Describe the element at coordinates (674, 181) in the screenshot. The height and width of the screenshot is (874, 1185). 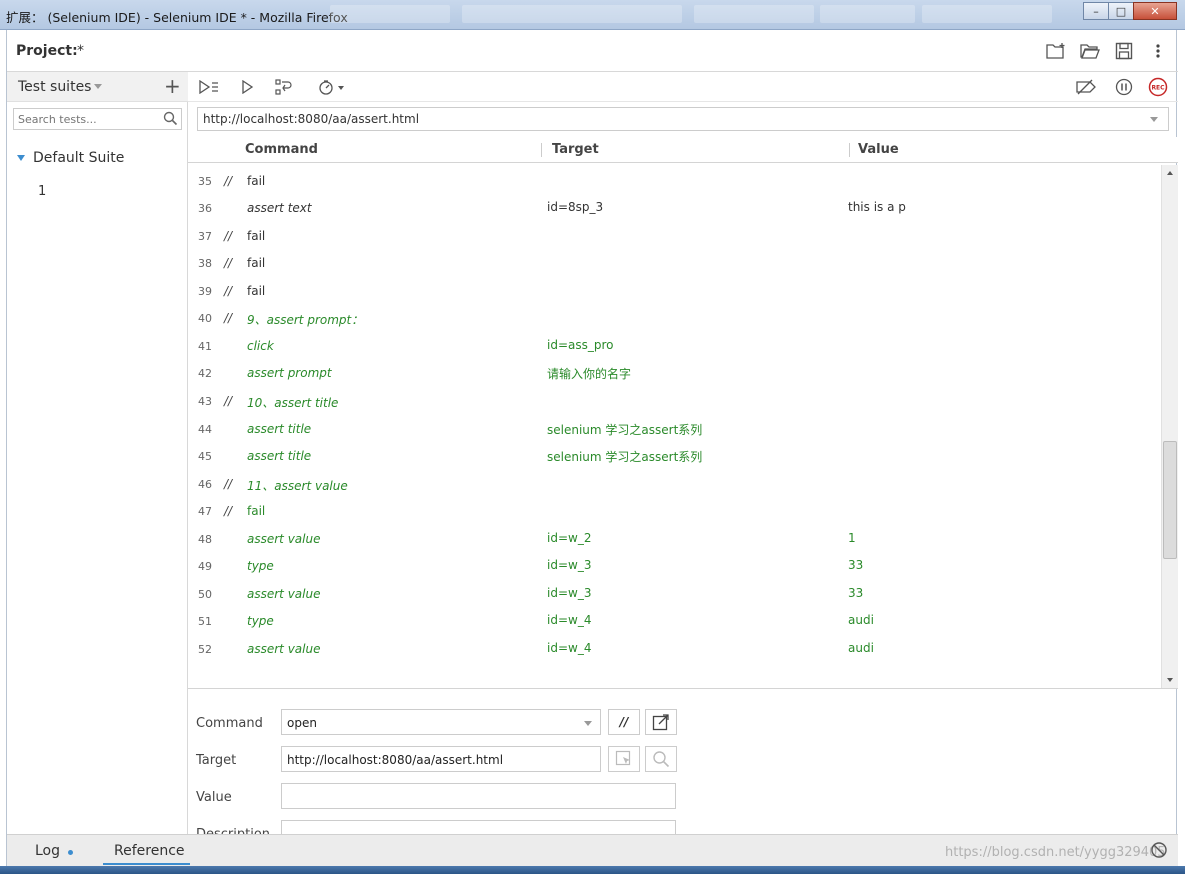
I see `table-row: 35 // fail` at that location.